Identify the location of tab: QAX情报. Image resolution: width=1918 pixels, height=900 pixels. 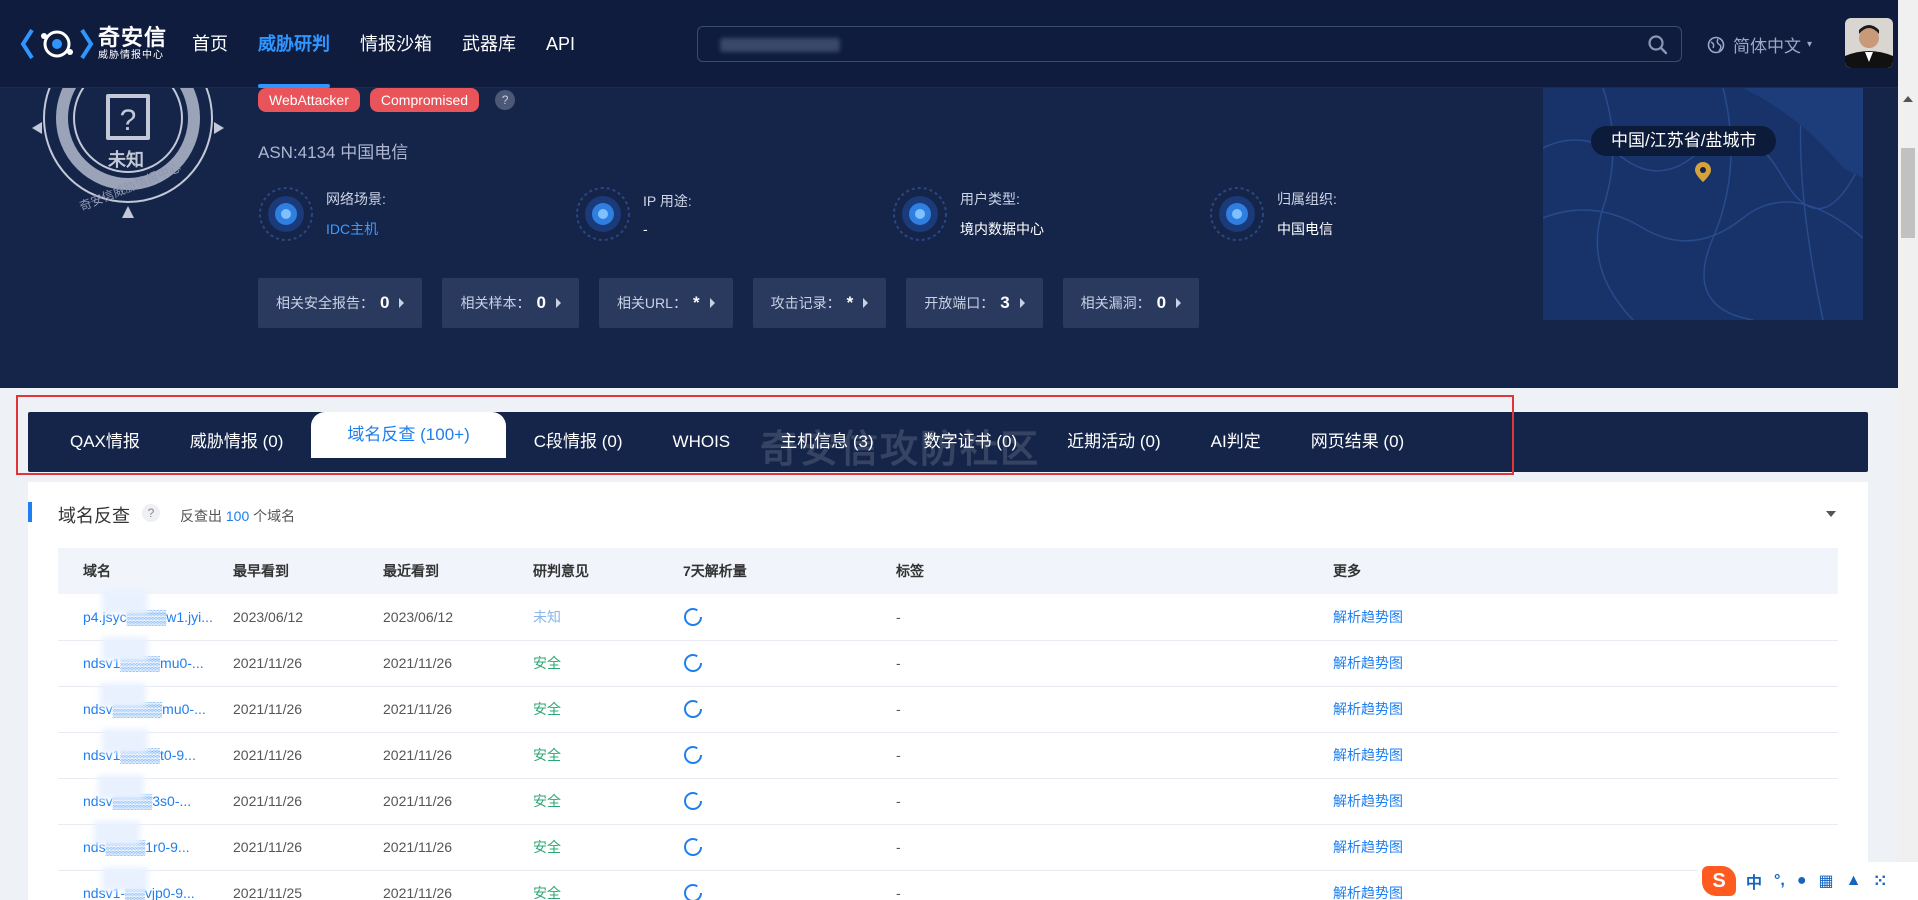
(105, 442).